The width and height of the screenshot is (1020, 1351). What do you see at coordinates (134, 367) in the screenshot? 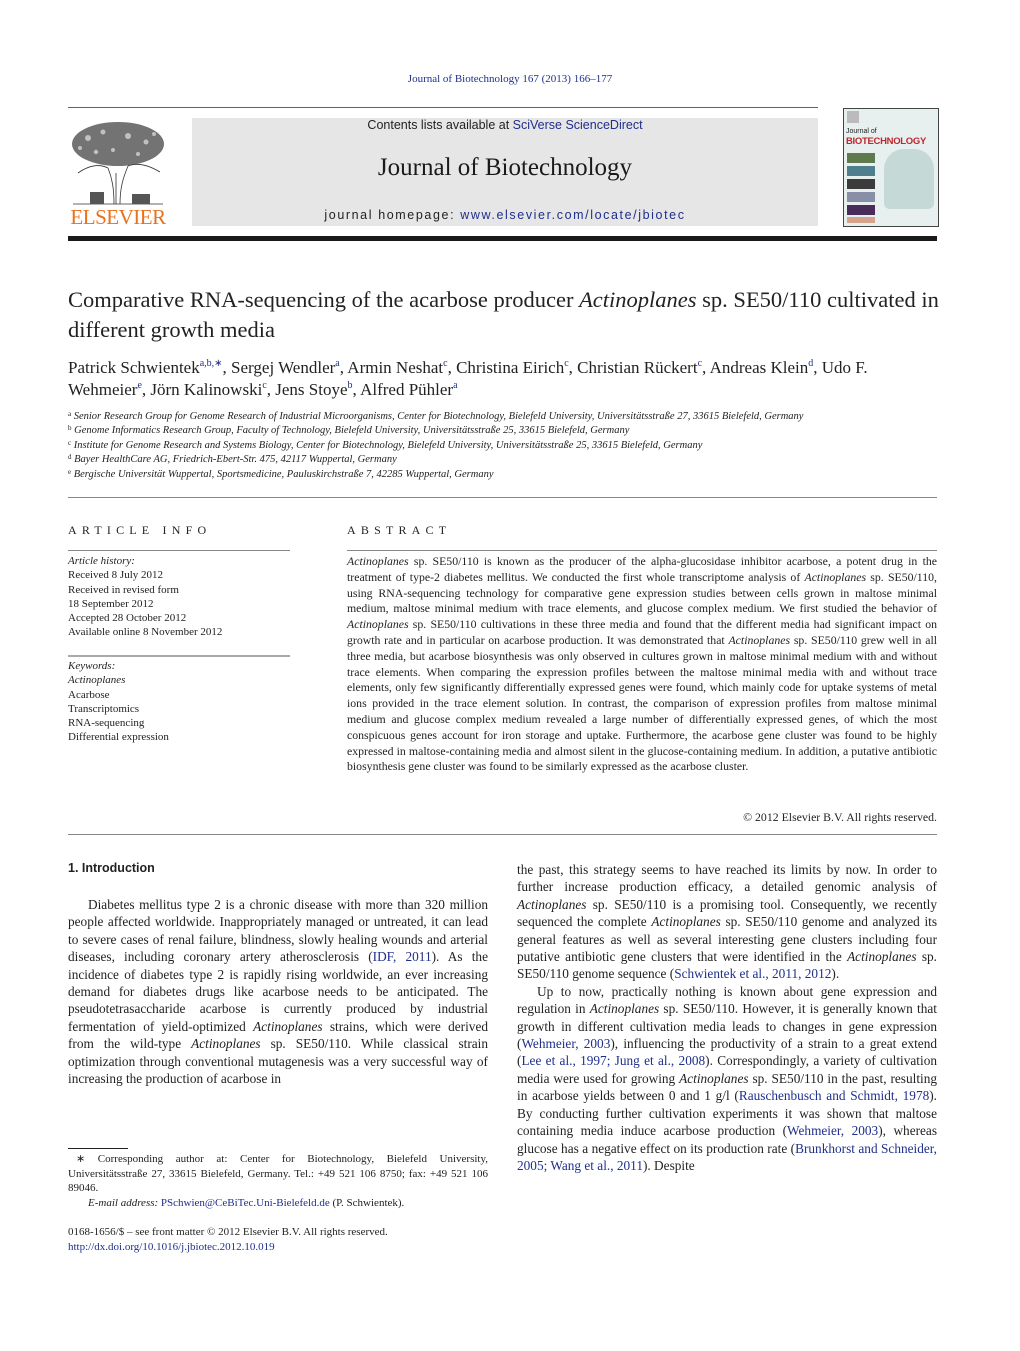
I see `author-name: Patrick Schwientek` at bounding box center [134, 367].